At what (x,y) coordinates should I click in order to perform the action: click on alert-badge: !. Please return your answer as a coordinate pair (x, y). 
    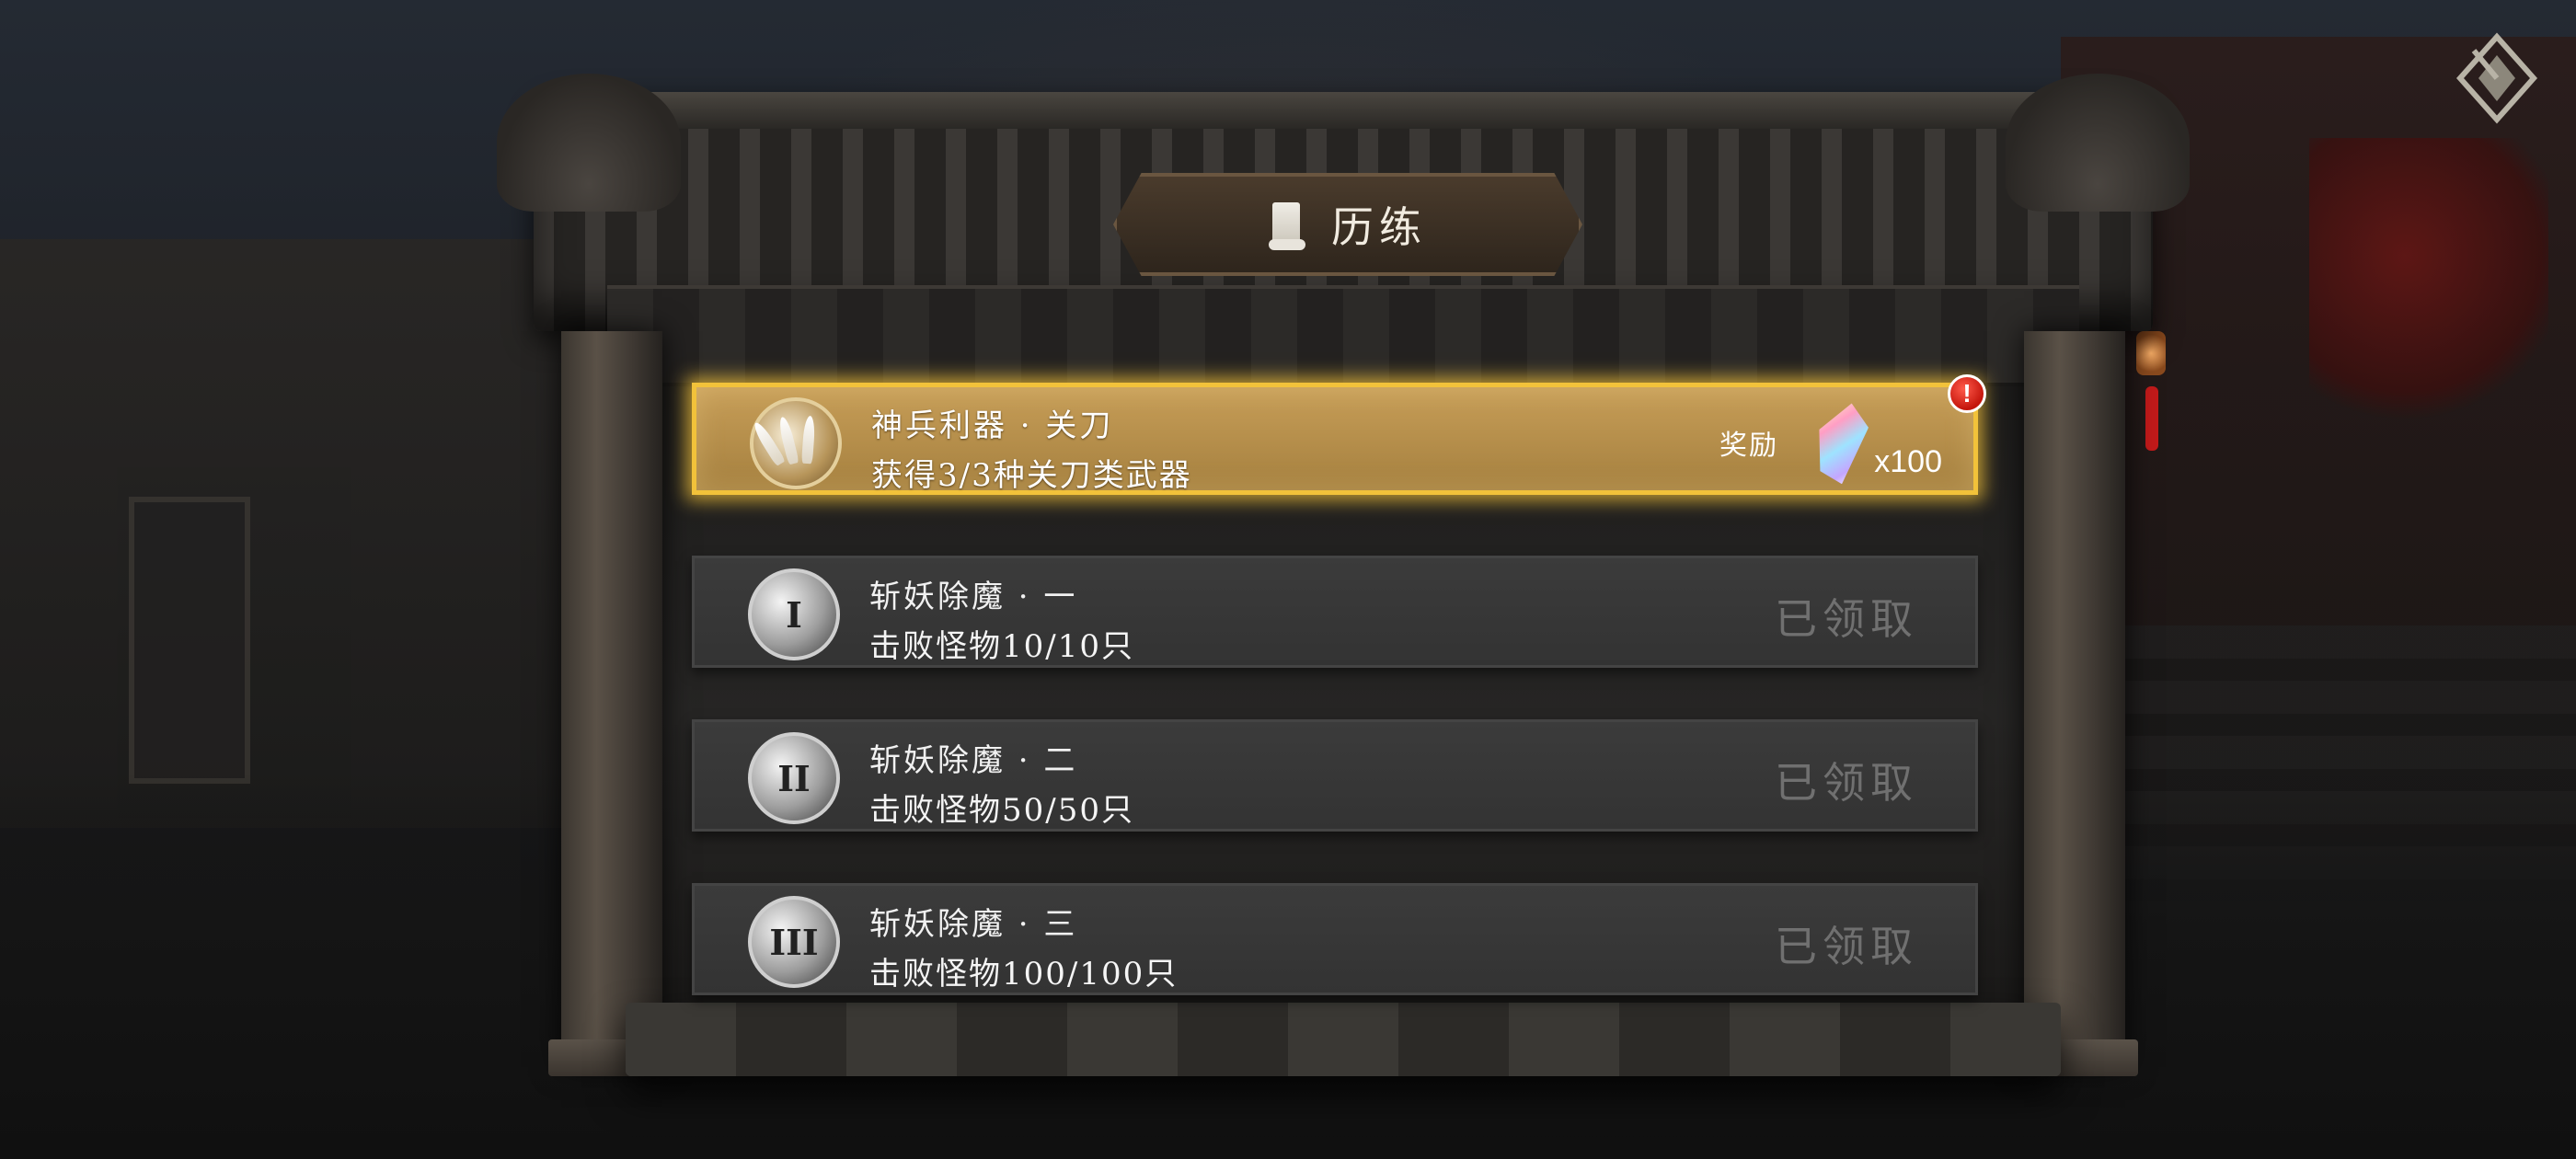
    Looking at the image, I should click on (1967, 393).